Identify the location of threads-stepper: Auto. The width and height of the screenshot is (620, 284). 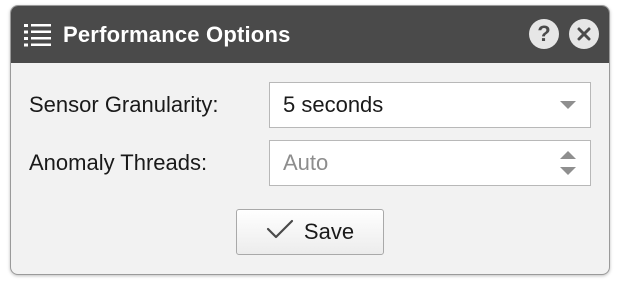
(430, 163).